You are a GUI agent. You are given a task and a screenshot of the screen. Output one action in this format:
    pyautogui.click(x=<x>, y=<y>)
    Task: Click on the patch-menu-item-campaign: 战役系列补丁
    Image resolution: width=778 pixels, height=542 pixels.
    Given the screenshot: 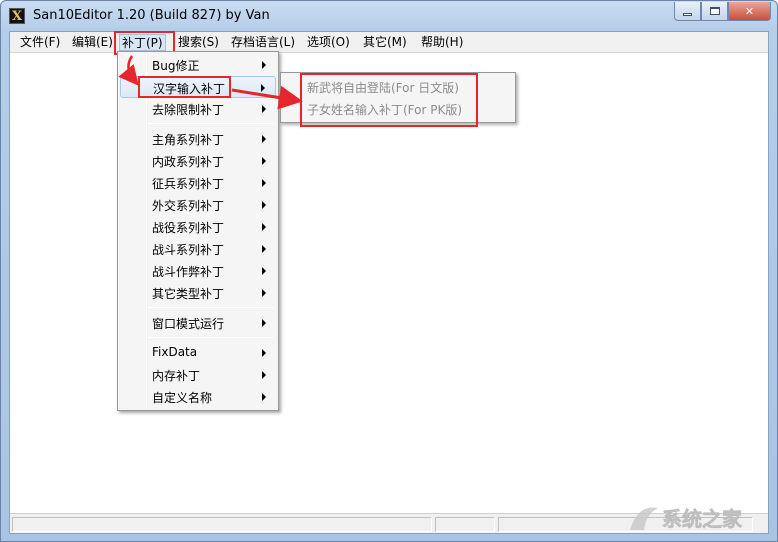 What is the action you would take?
    pyautogui.click(x=198, y=227)
    